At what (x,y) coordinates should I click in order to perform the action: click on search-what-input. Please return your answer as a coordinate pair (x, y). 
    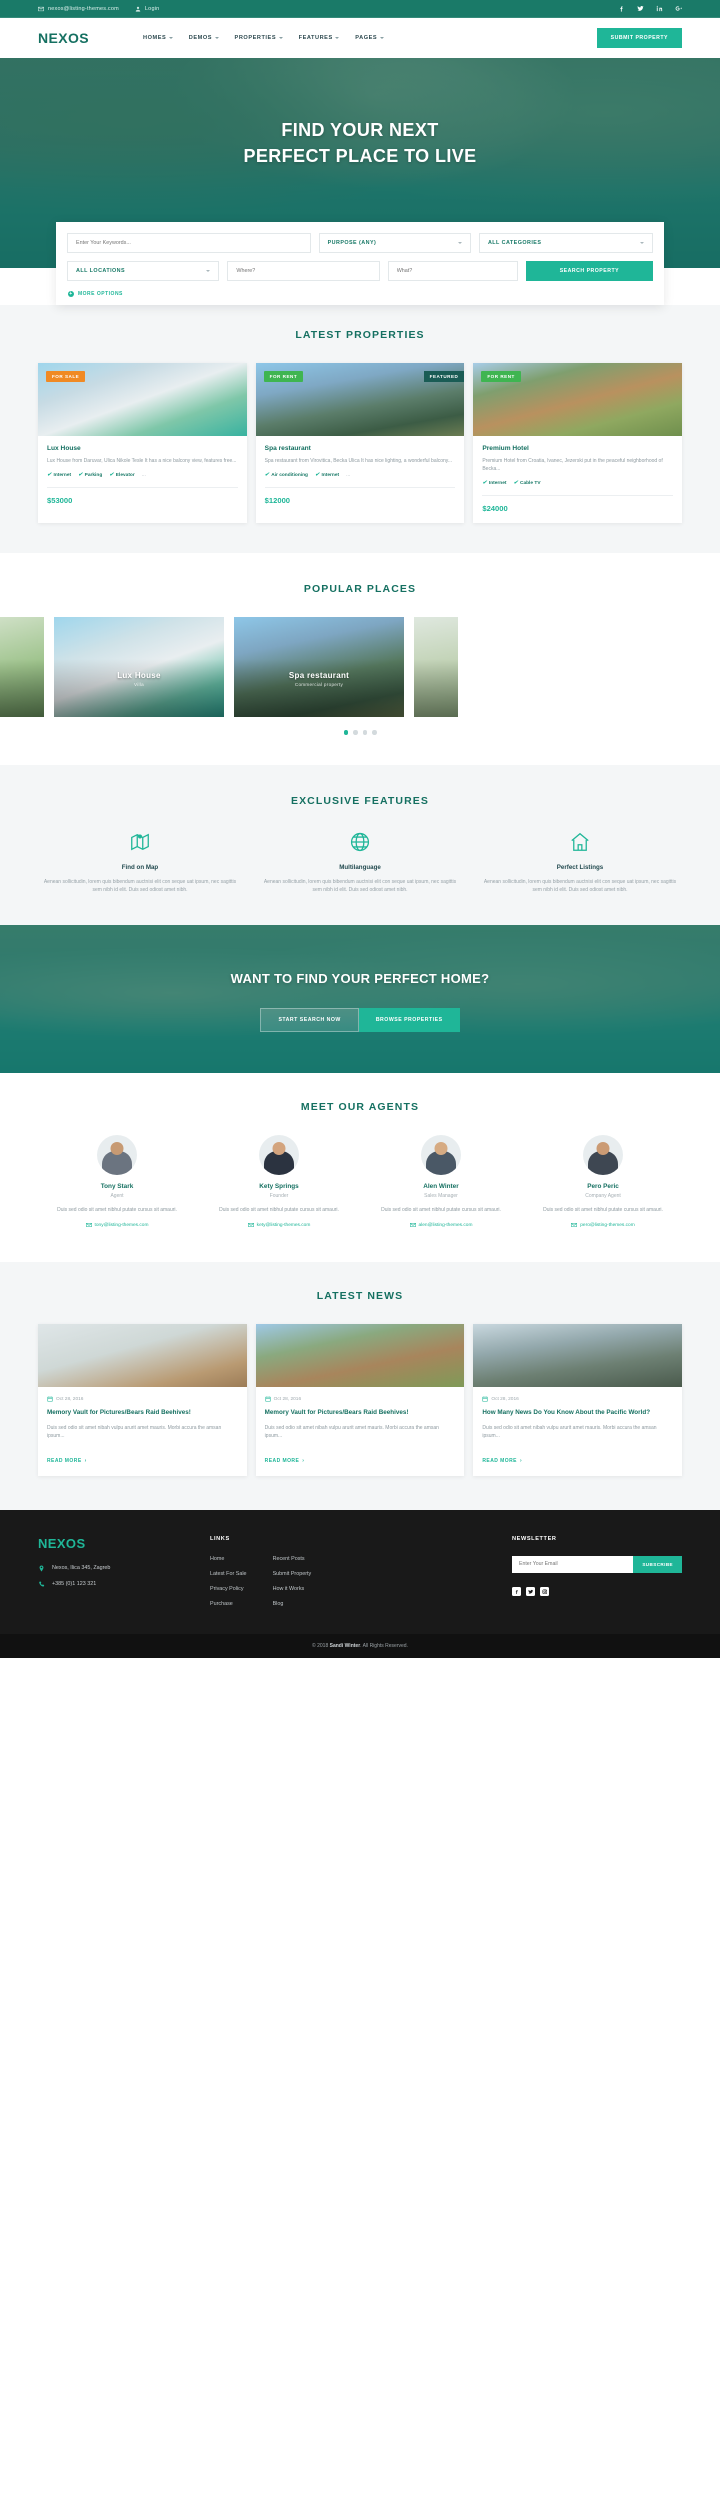
    Looking at the image, I should click on (452, 271).